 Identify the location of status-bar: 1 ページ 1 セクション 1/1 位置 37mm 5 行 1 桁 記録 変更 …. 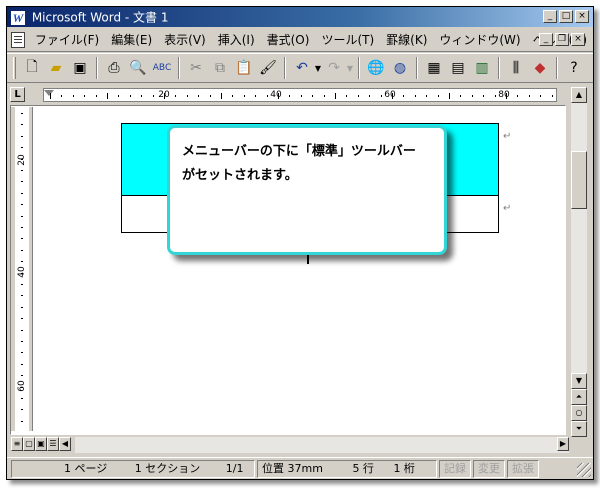
(300, 468).